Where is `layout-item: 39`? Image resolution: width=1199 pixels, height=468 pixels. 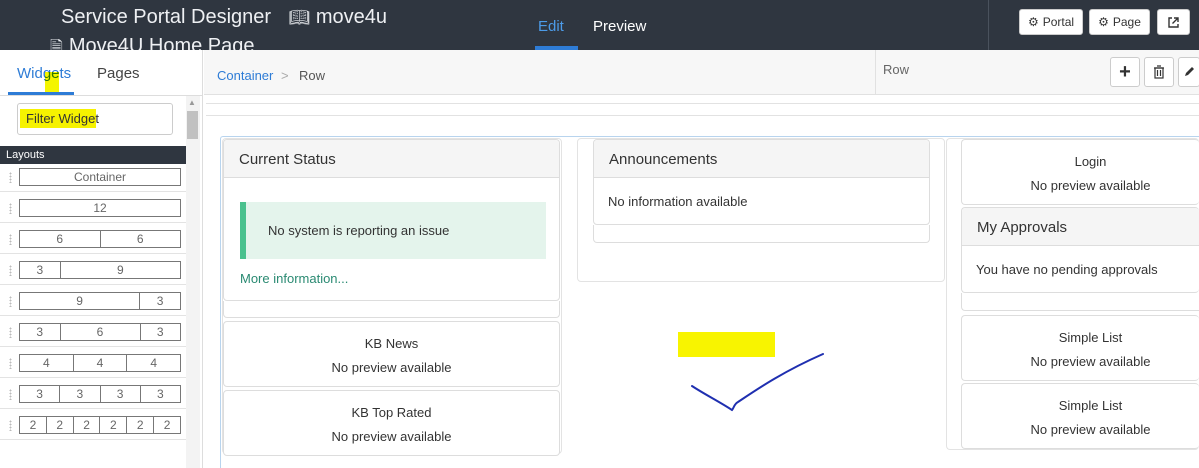
layout-item: 39 is located at coordinates (93, 271).